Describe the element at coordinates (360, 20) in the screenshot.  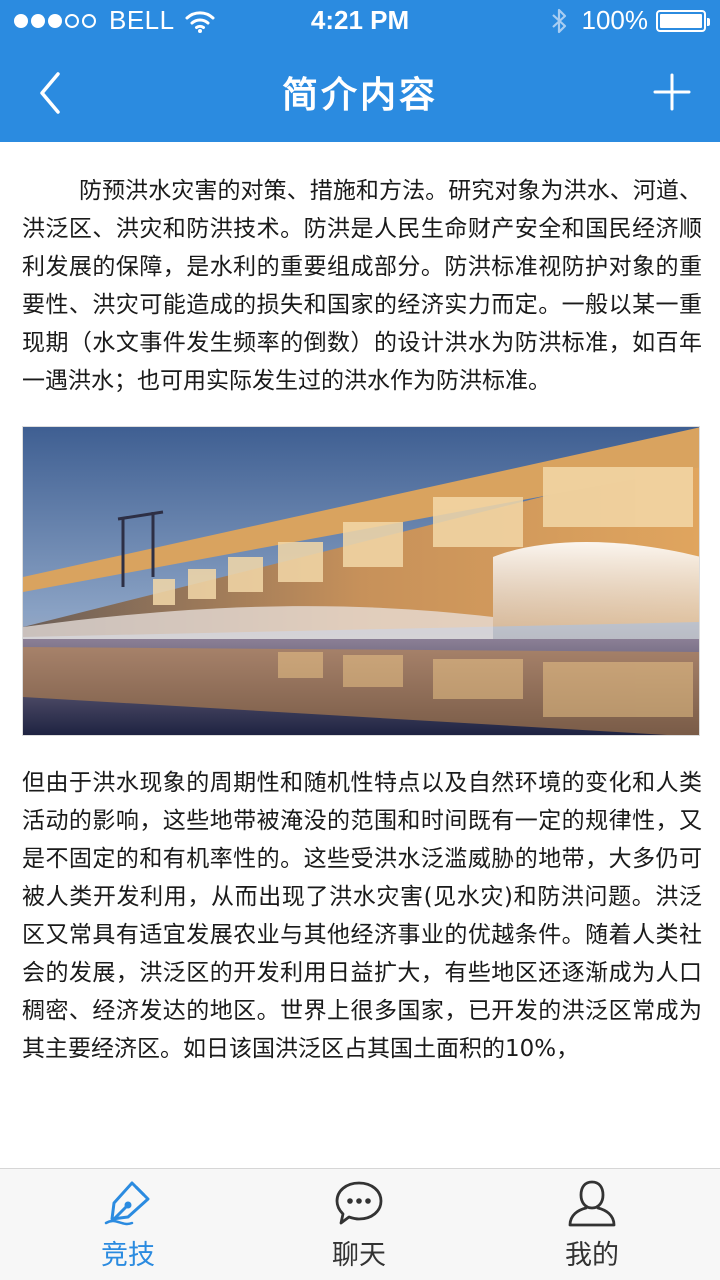
I see `status-bar: BELL 4:21 PM 100%` at that location.